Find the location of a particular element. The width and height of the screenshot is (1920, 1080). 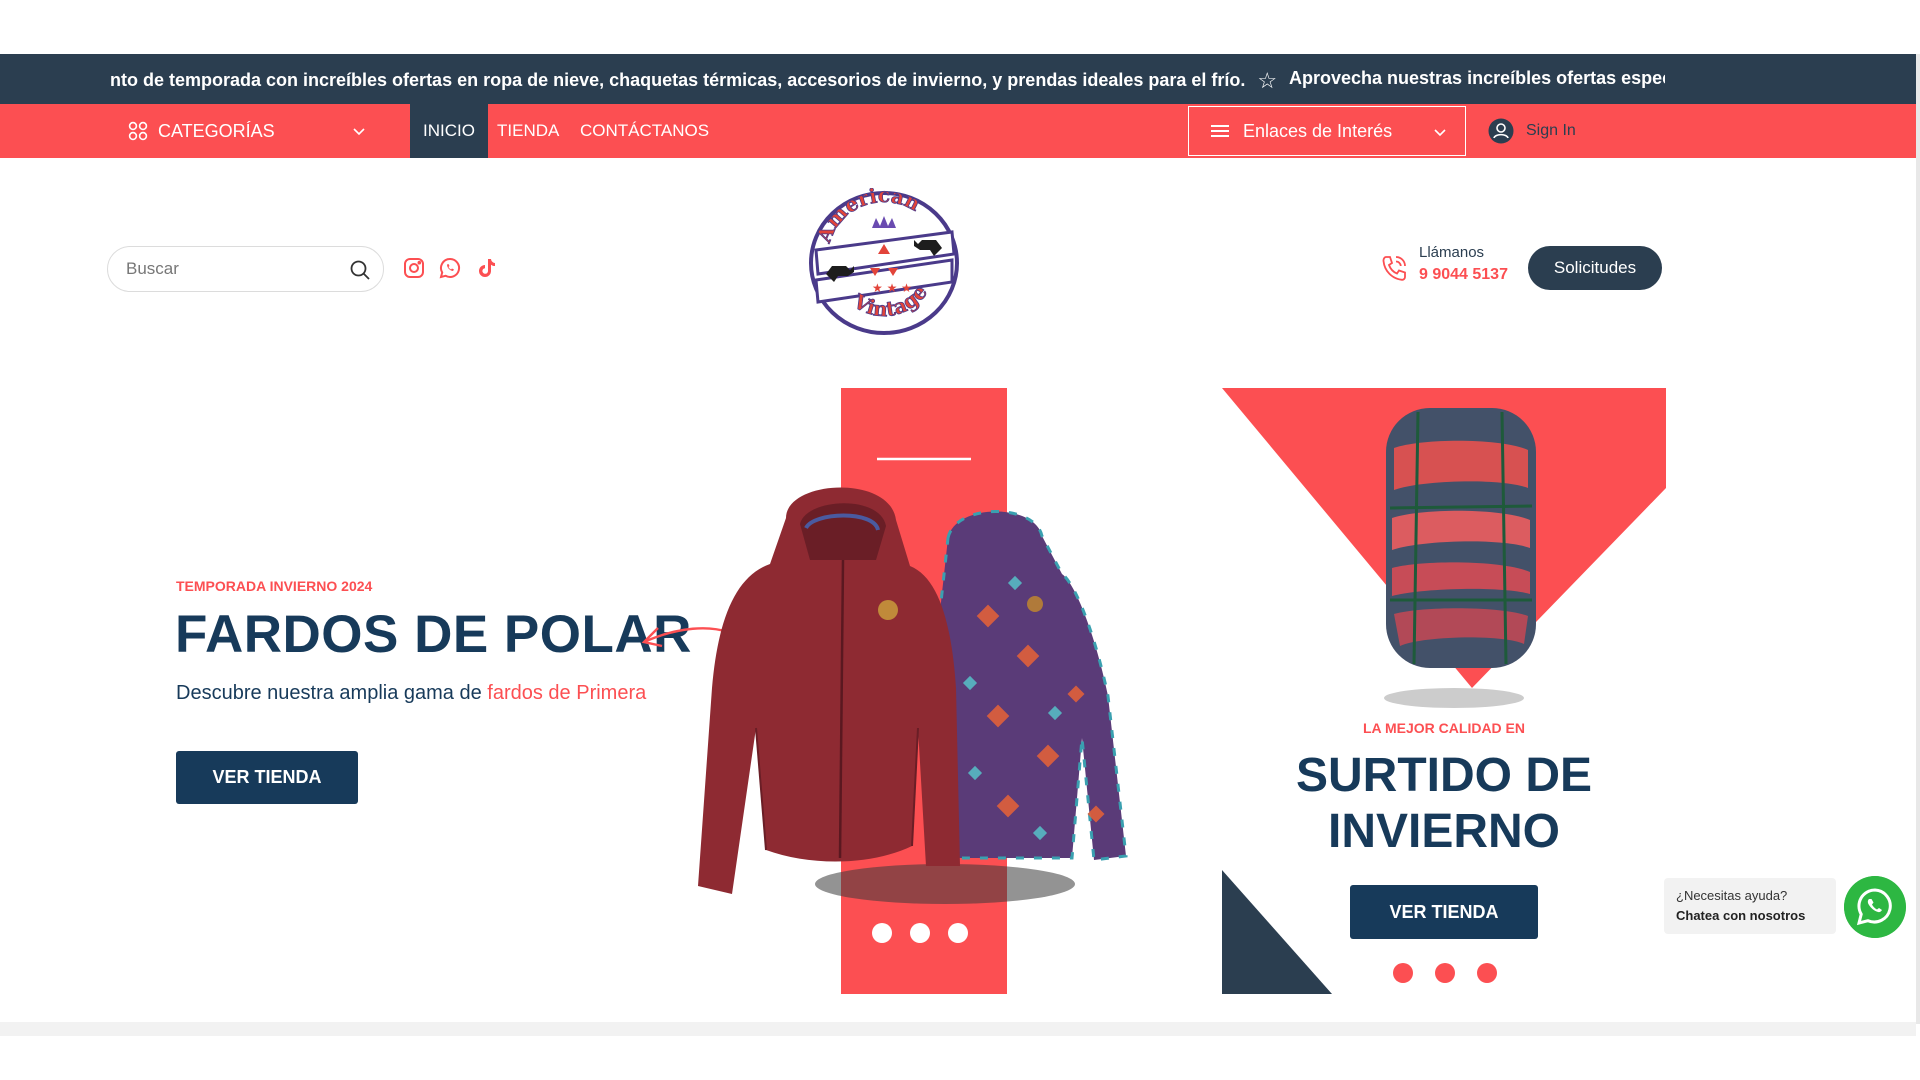

sign-in-label: Sign In is located at coordinates (1551, 130).